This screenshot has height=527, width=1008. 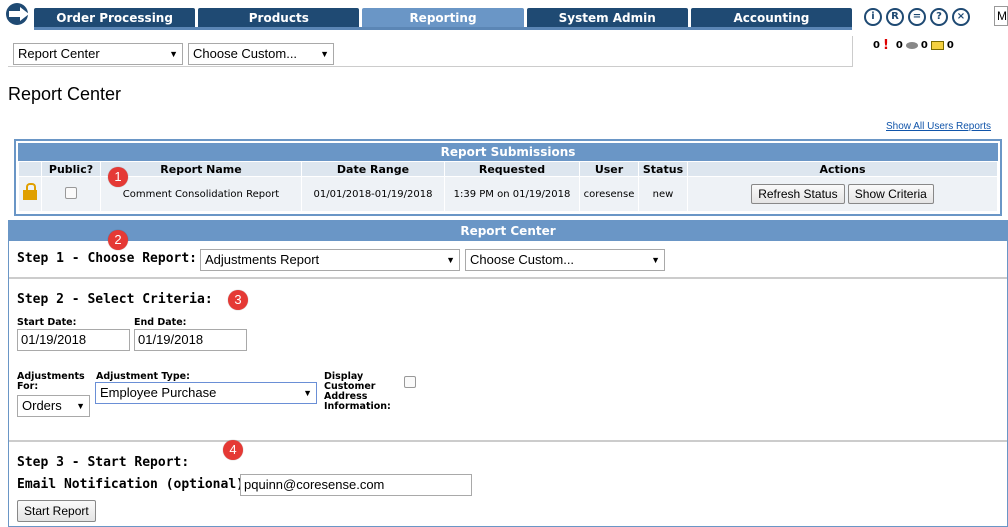 What do you see at coordinates (508, 152) in the screenshot?
I see `report-submissions-header: Report Submissions` at bounding box center [508, 152].